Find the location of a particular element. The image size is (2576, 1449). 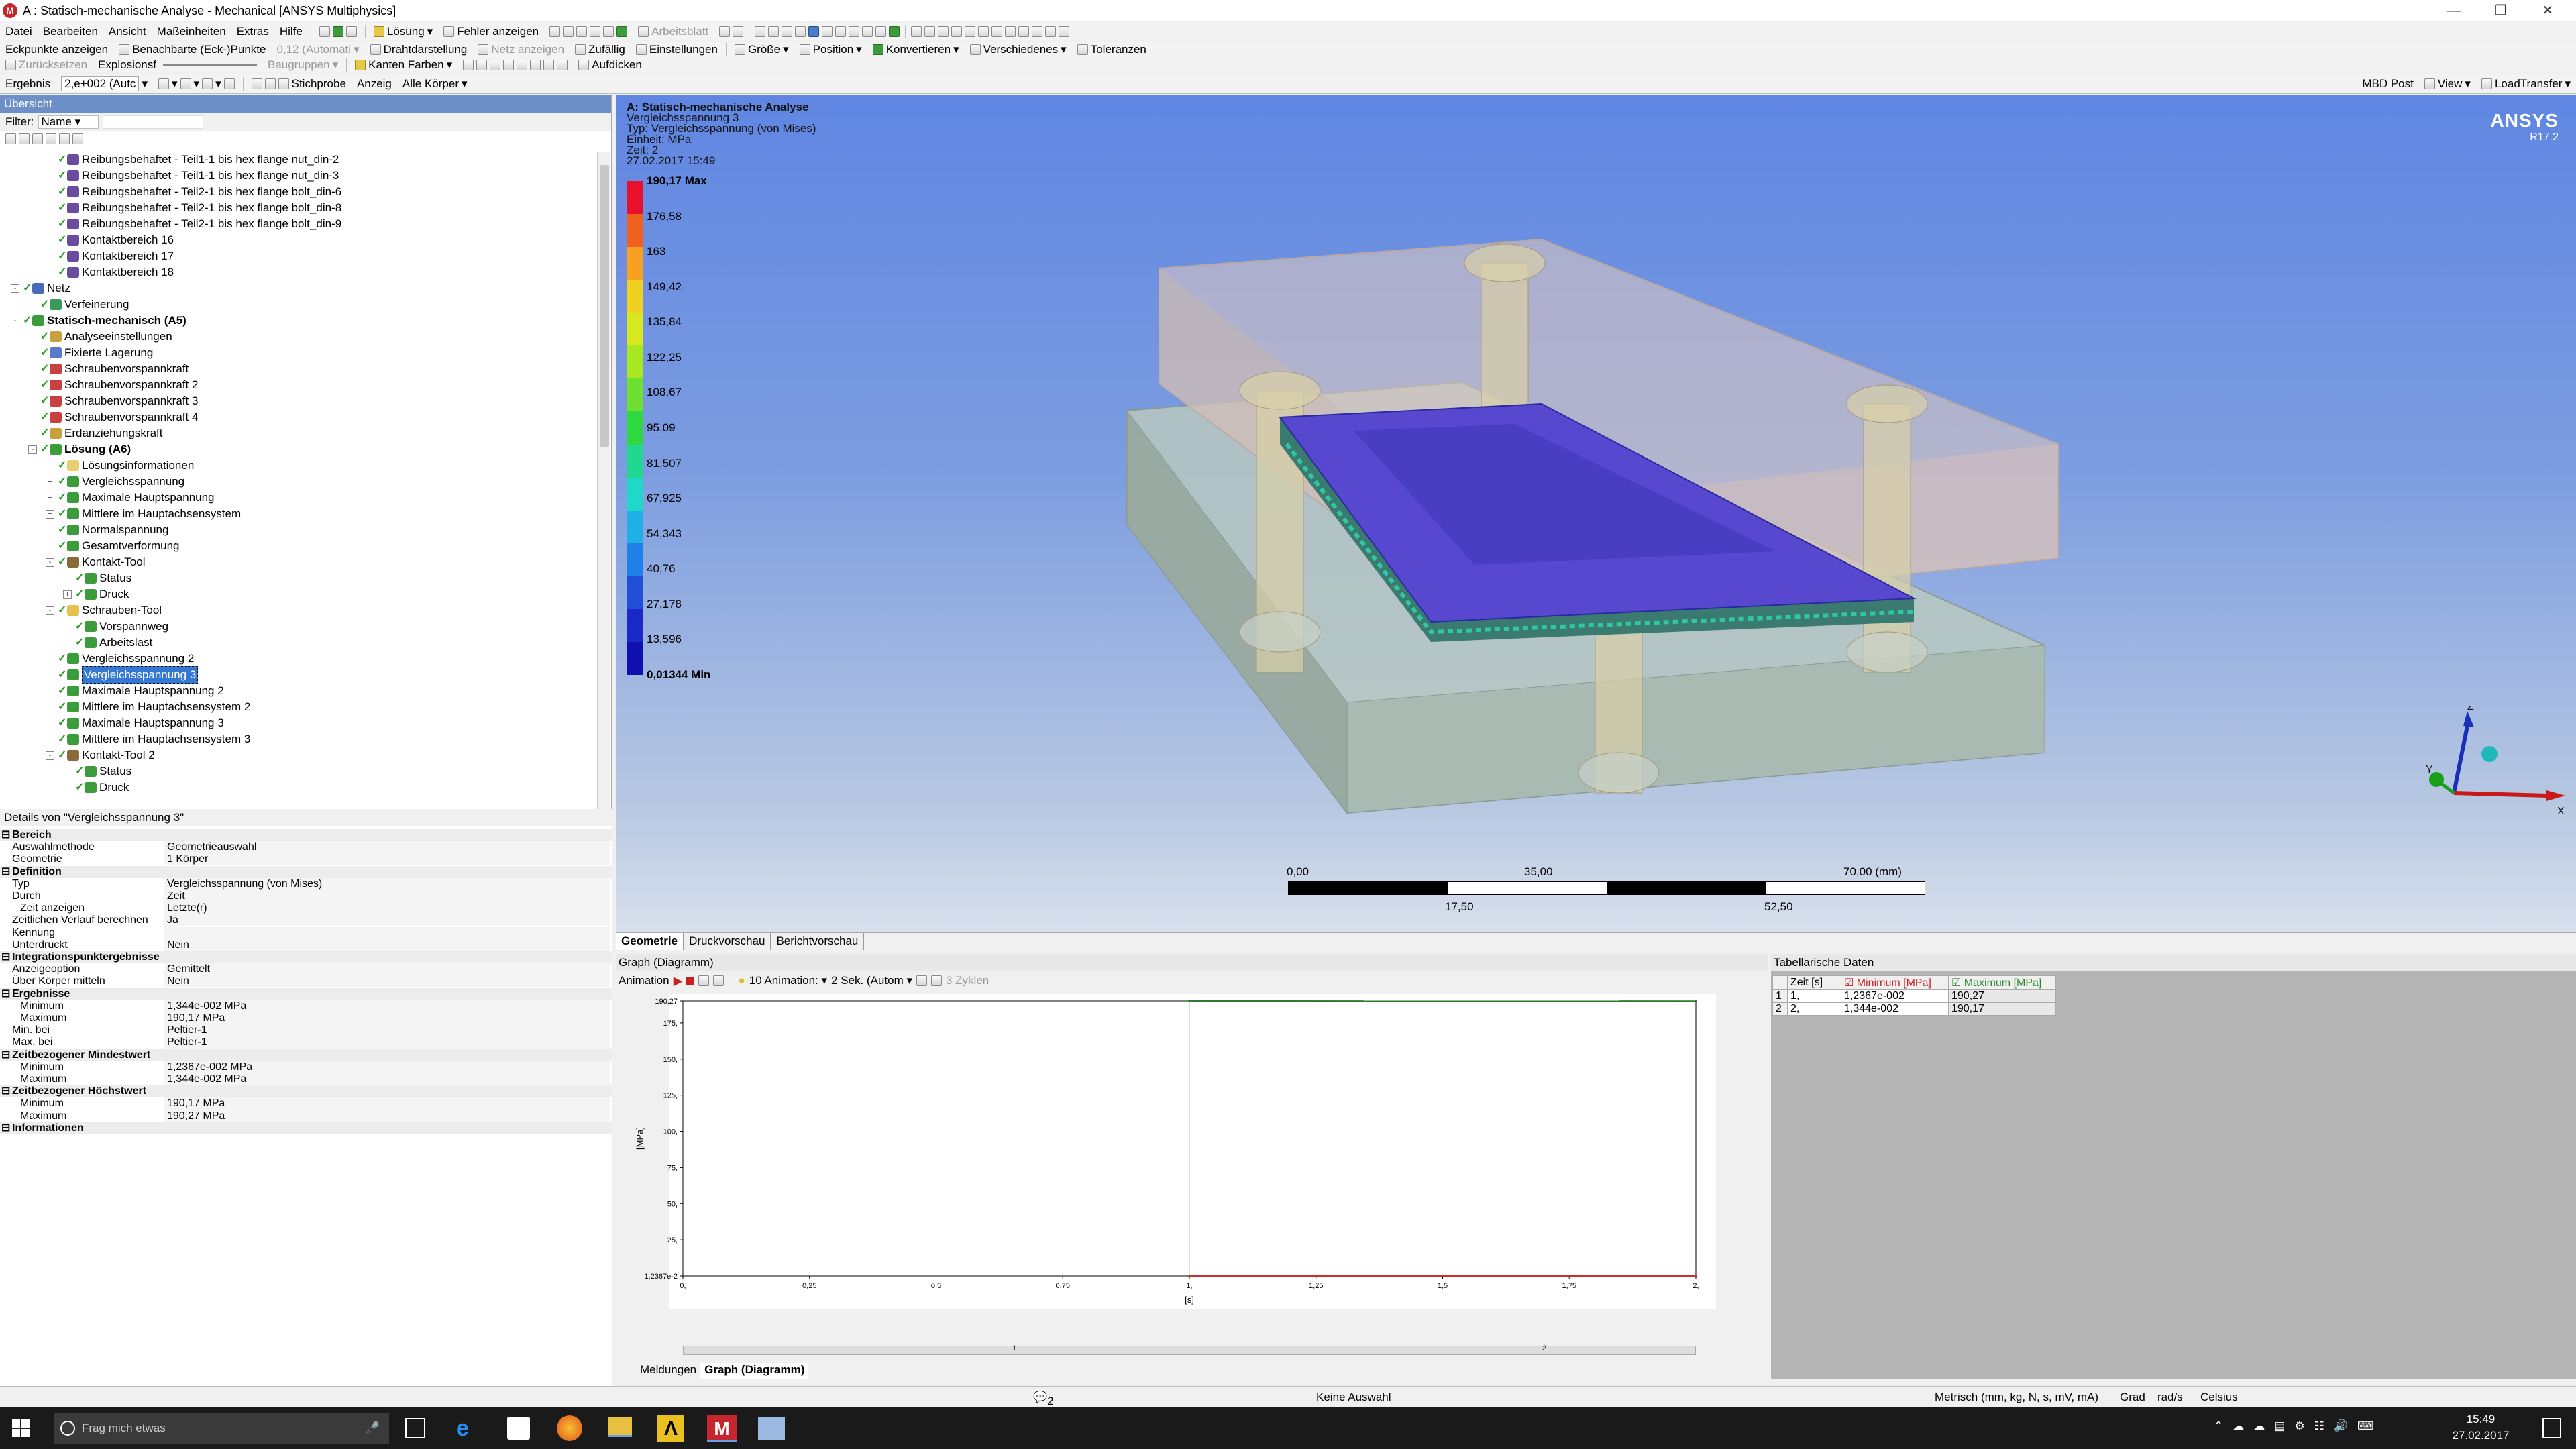

tree-search-icon is located at coordinates (64, 138).